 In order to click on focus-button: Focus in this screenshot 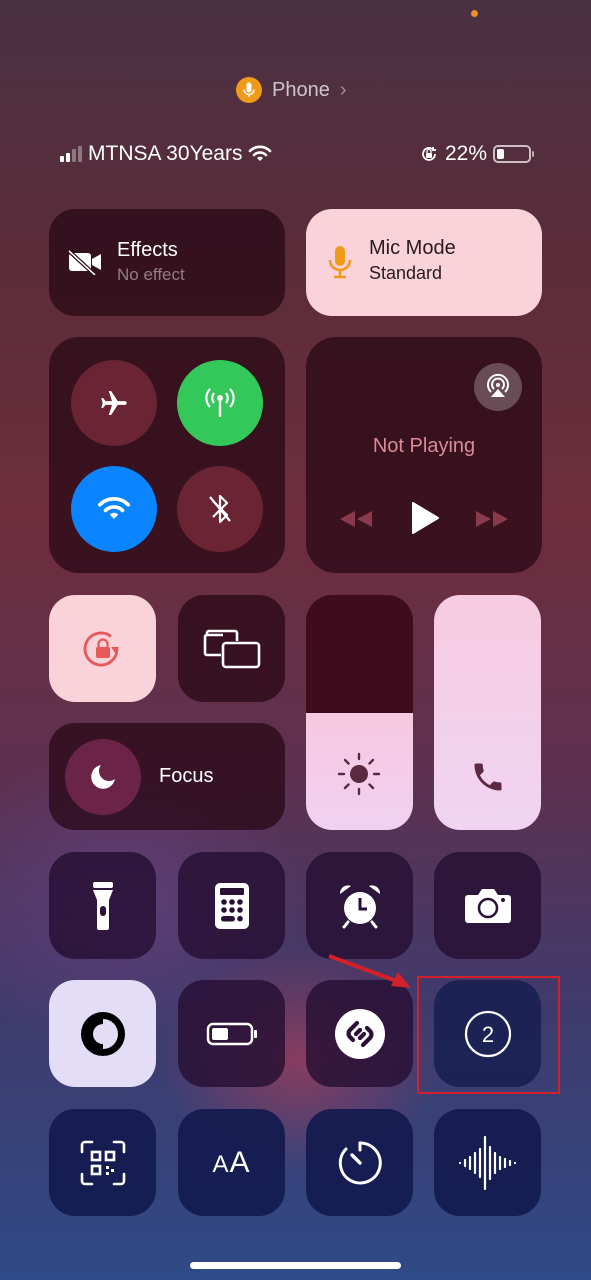, I will do `click(167, 776)`.